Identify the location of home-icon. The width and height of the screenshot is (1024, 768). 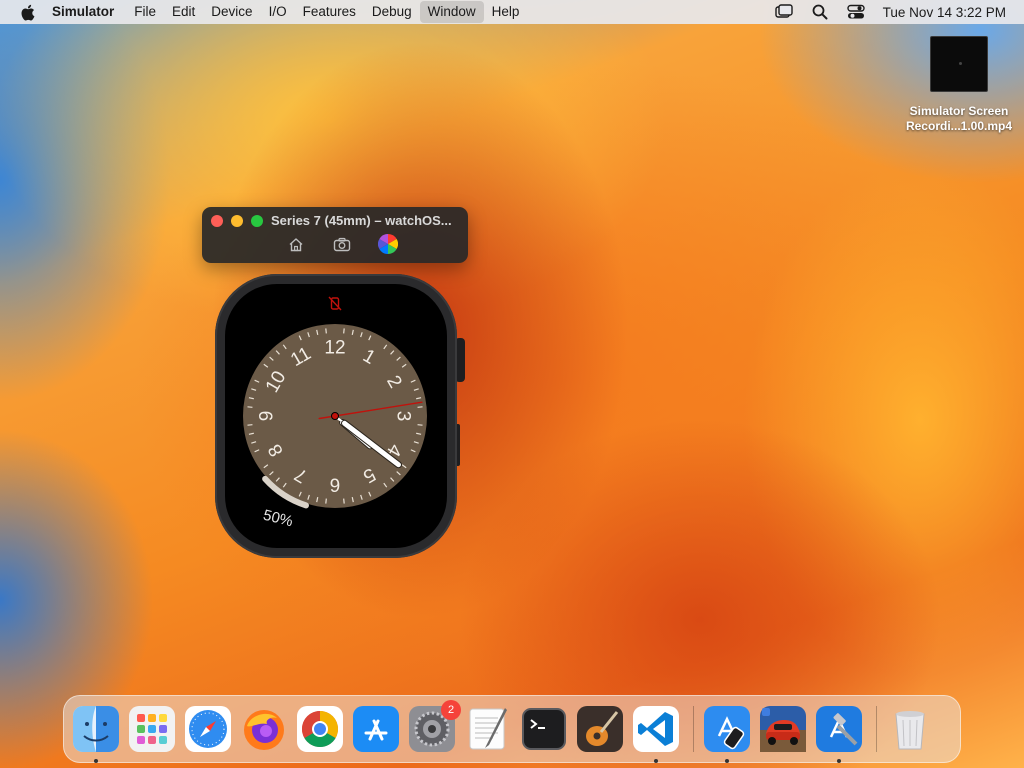
(296, 244).